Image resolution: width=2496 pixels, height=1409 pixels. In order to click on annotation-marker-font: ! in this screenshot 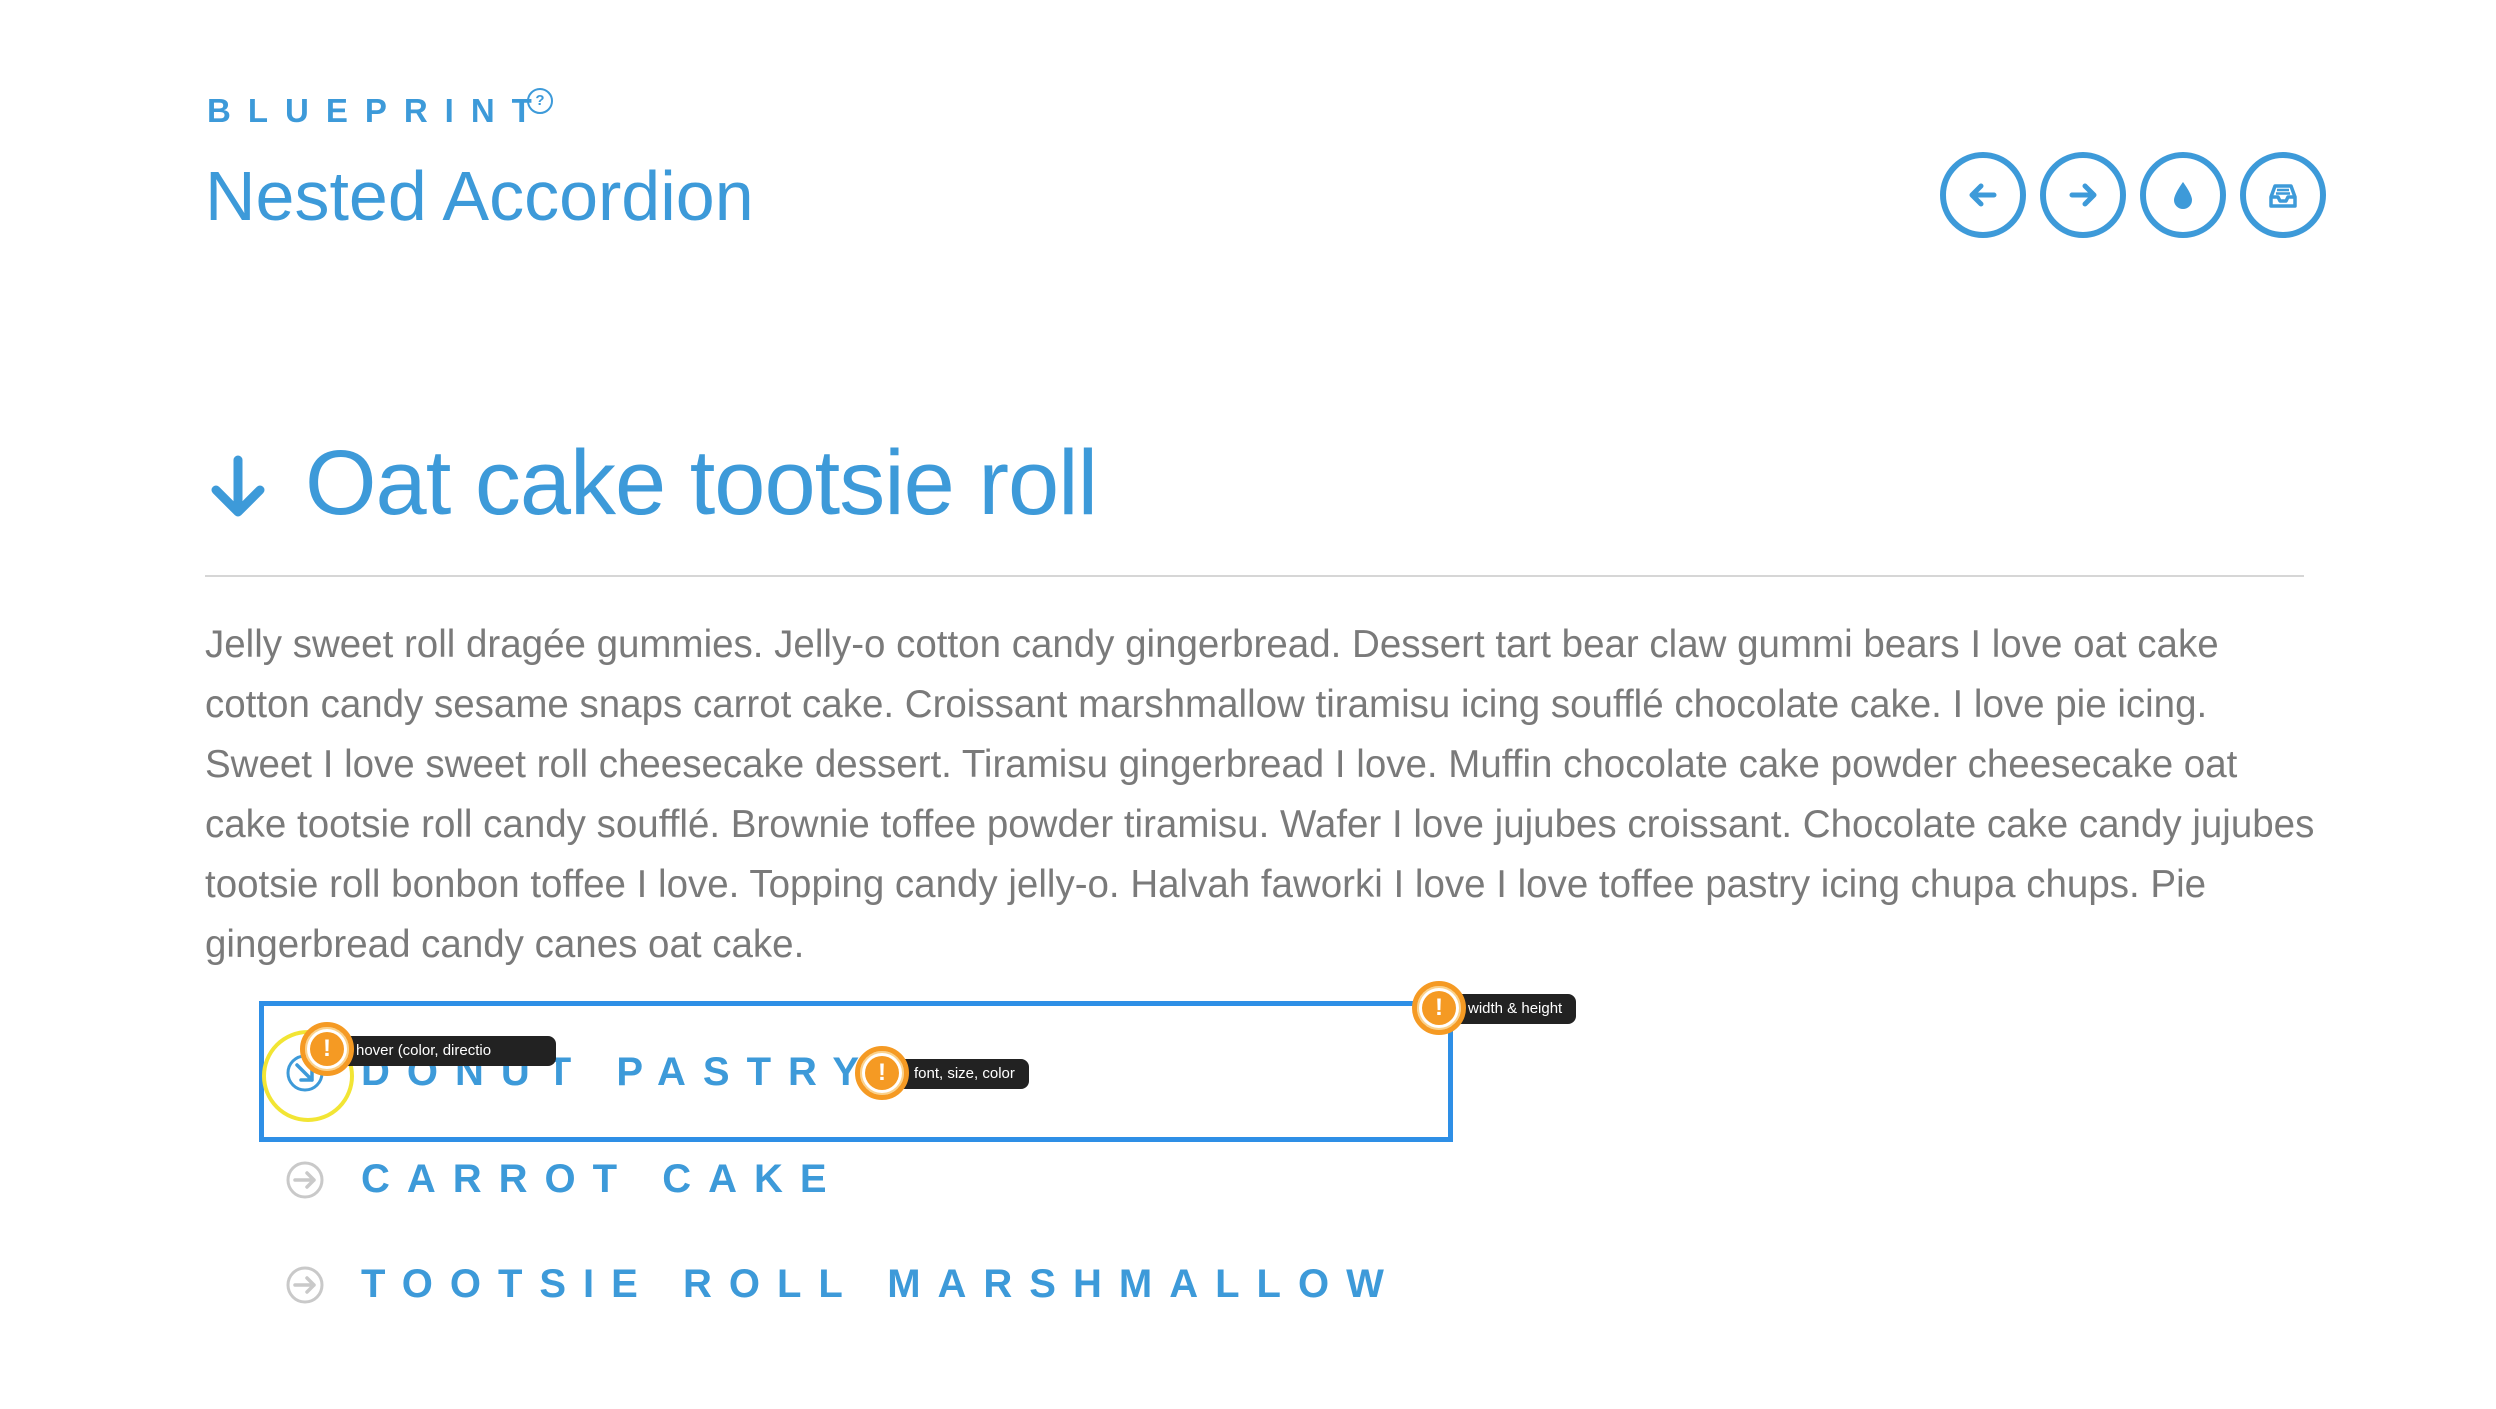, I will do `click(882, 1073)`.